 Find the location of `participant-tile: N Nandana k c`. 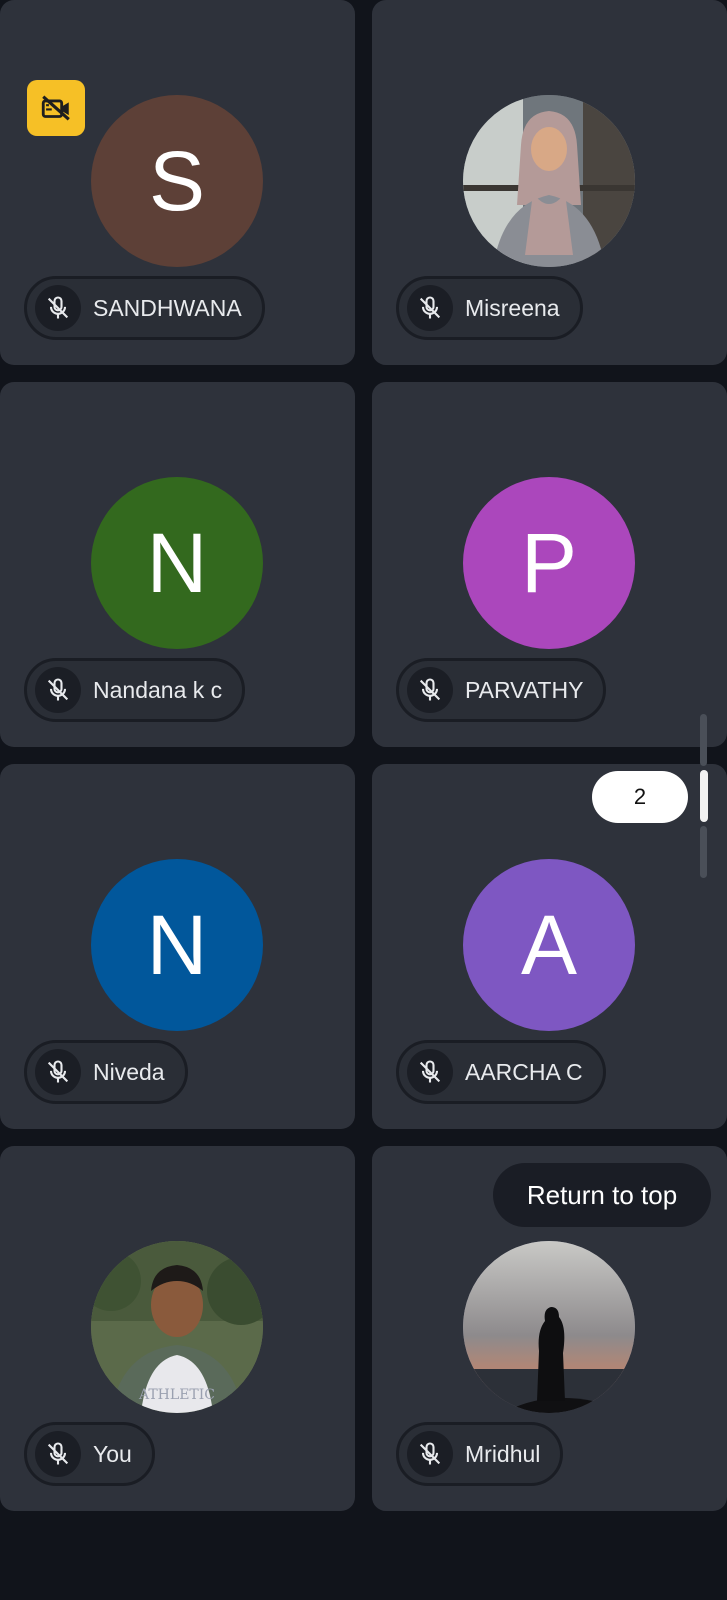

participant-tile: N Nandana k c is located at coordinates (177, 564).